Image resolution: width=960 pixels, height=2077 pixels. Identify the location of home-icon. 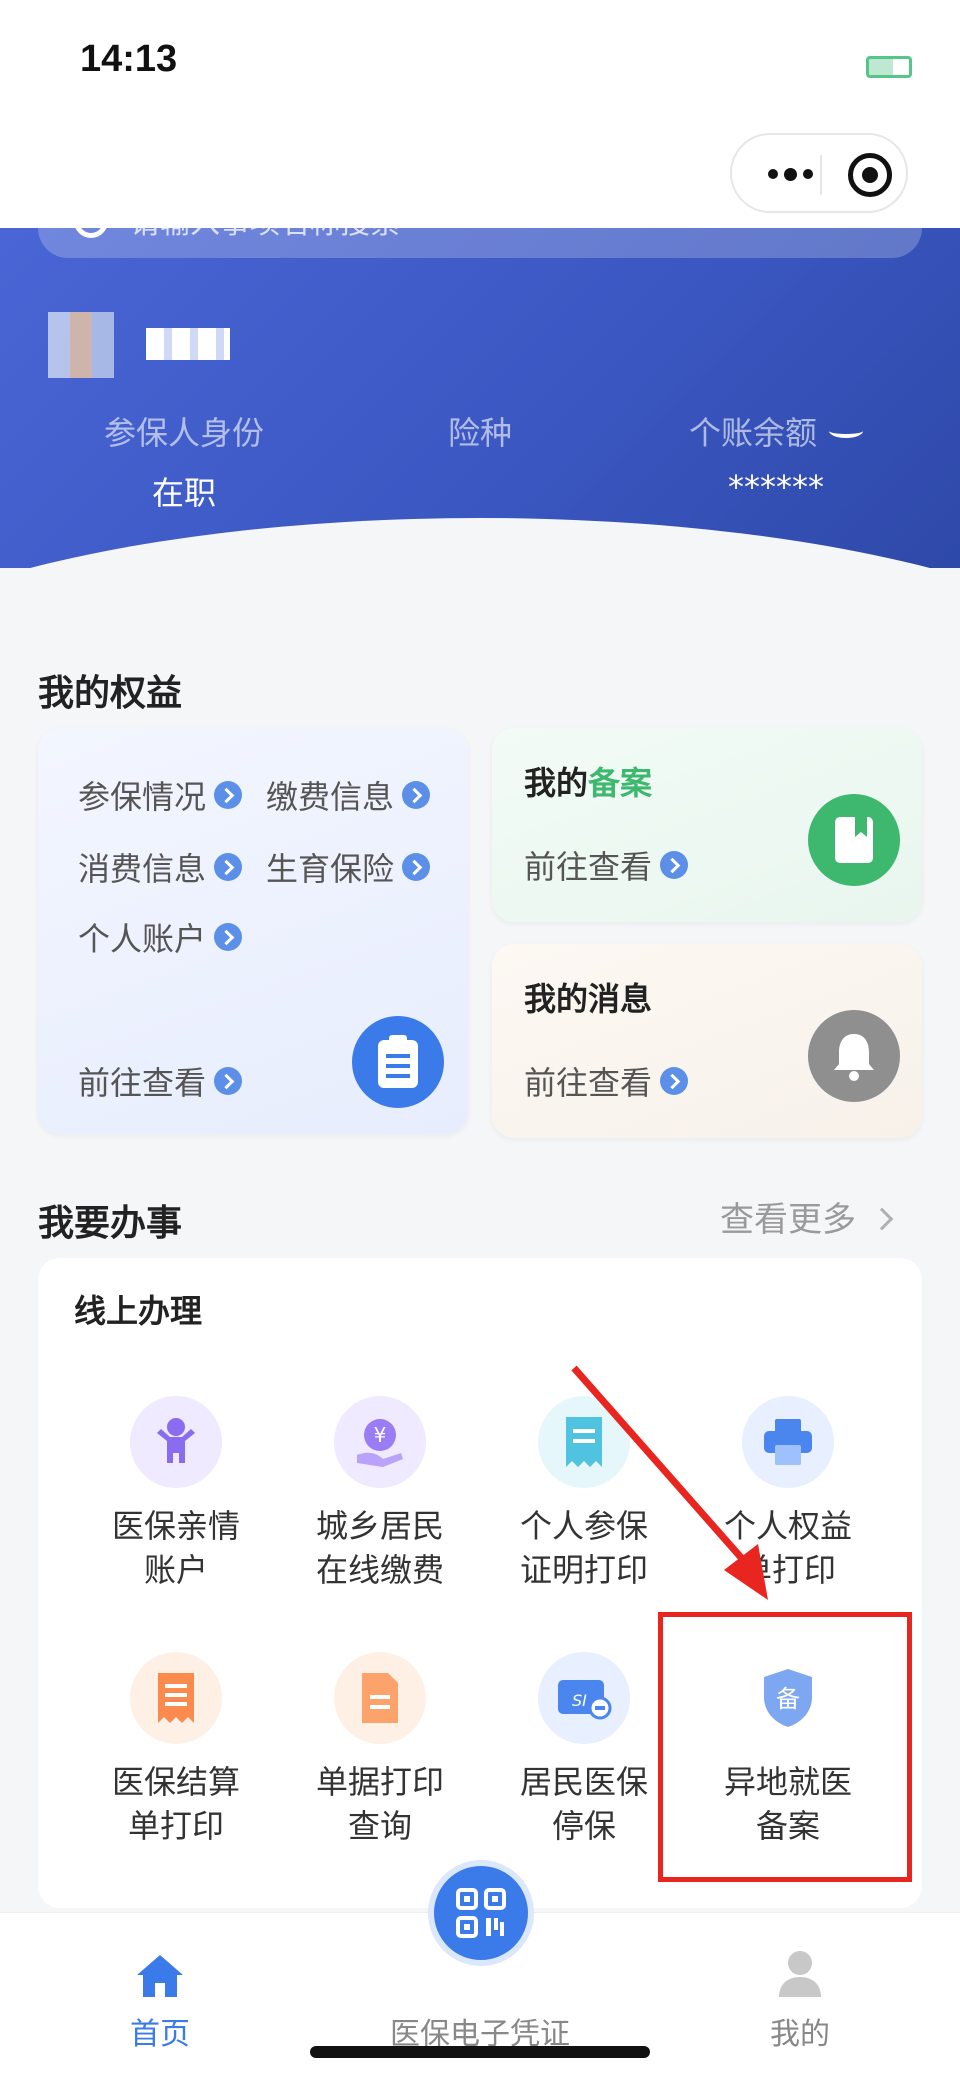
(160, 1969).